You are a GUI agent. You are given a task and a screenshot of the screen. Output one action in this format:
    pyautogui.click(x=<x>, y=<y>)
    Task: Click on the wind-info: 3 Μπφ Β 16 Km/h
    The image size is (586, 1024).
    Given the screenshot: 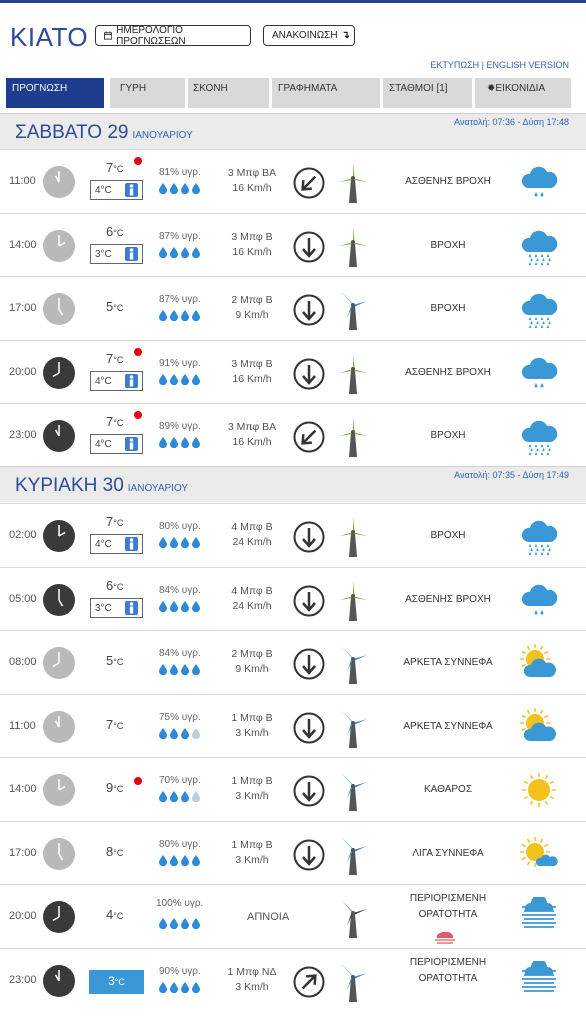 What is the action you would take?
    pyautogui.click(x=252, y=372)
    